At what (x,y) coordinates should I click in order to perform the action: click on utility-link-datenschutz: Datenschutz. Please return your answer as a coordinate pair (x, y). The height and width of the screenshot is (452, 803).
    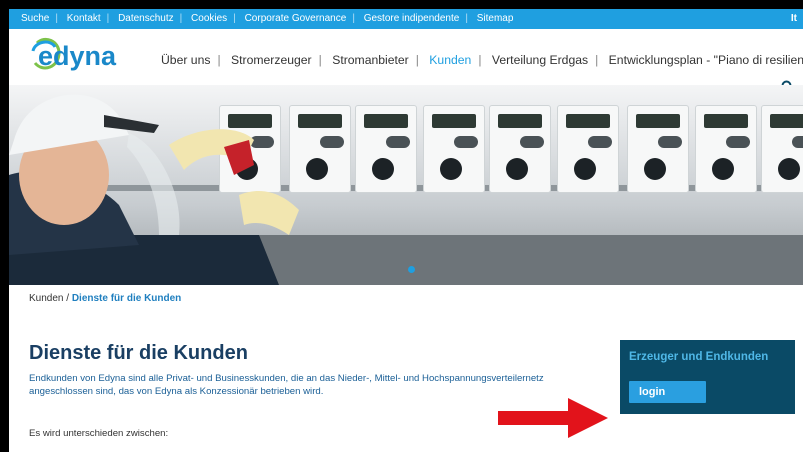
    Looking at the image, I should click on (146, 18).